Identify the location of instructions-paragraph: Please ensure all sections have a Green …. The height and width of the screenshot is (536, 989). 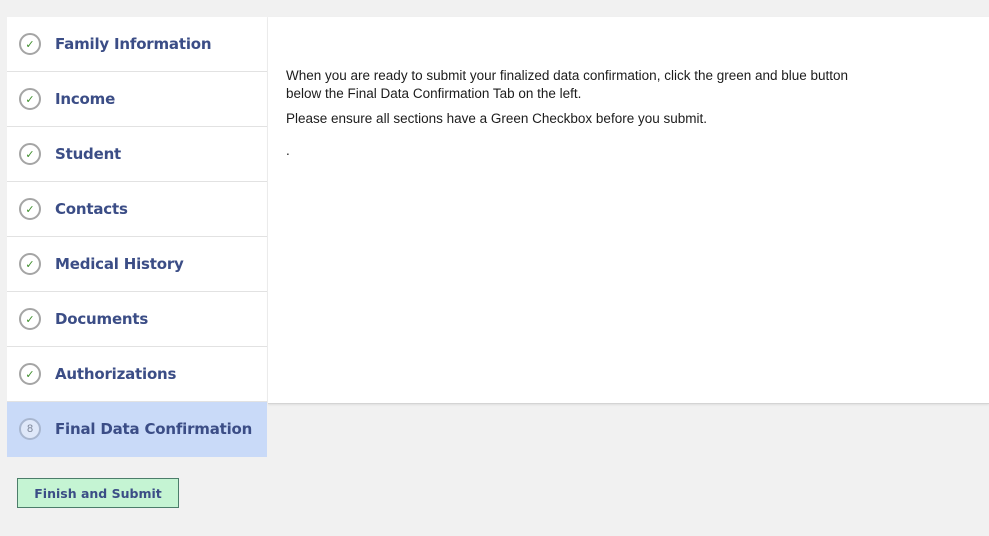
(496, 118).